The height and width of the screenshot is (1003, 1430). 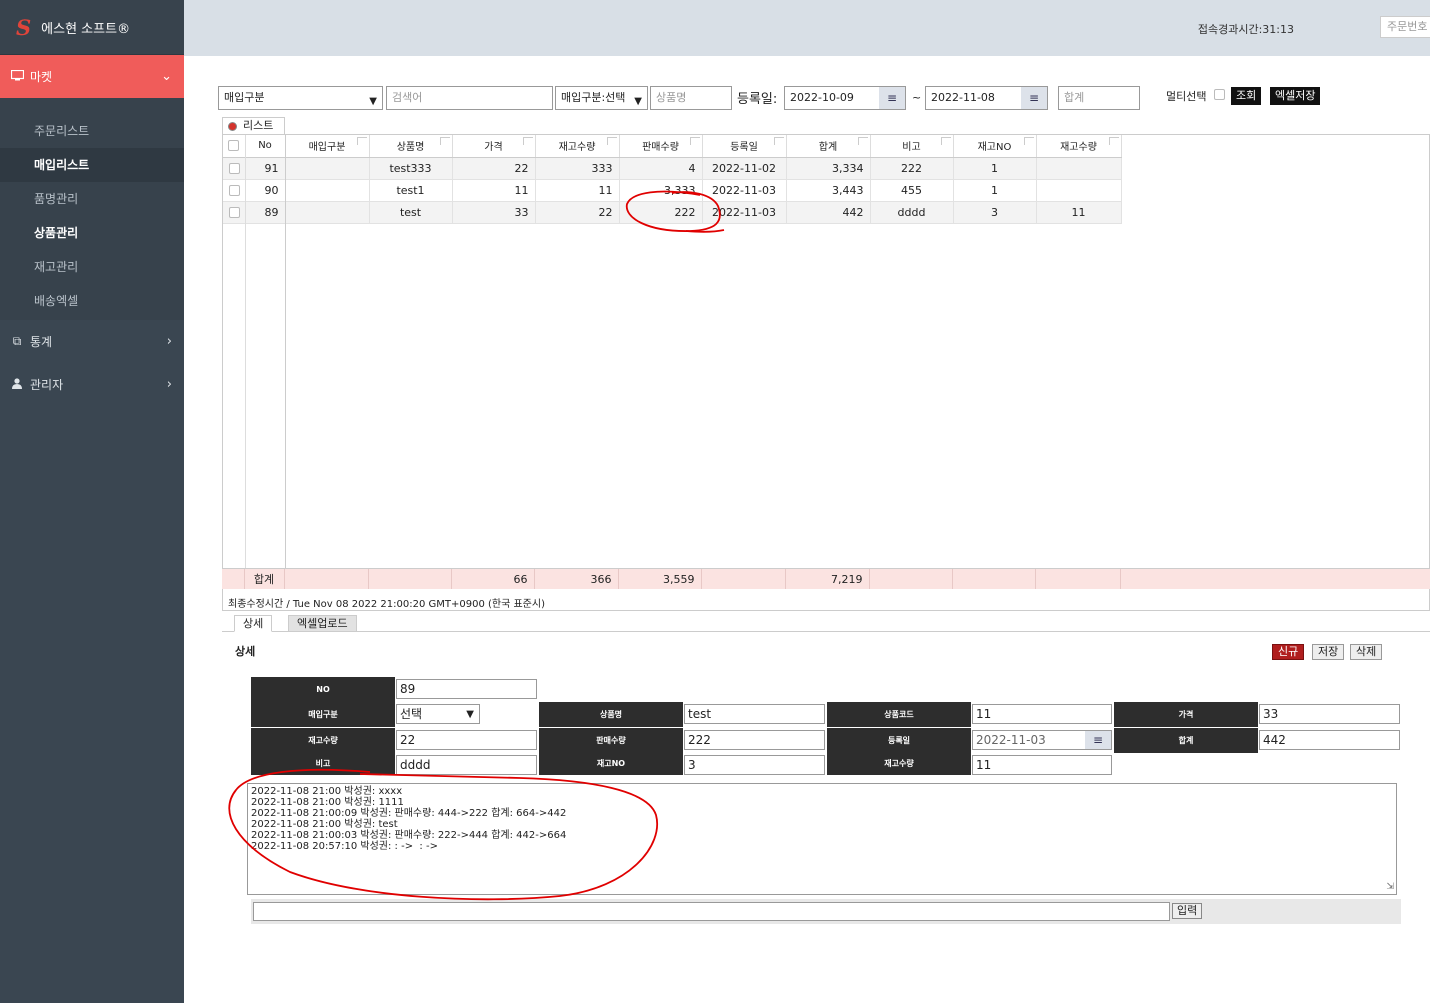 I want to click on cell-product: test, so click(x=411, y=212).